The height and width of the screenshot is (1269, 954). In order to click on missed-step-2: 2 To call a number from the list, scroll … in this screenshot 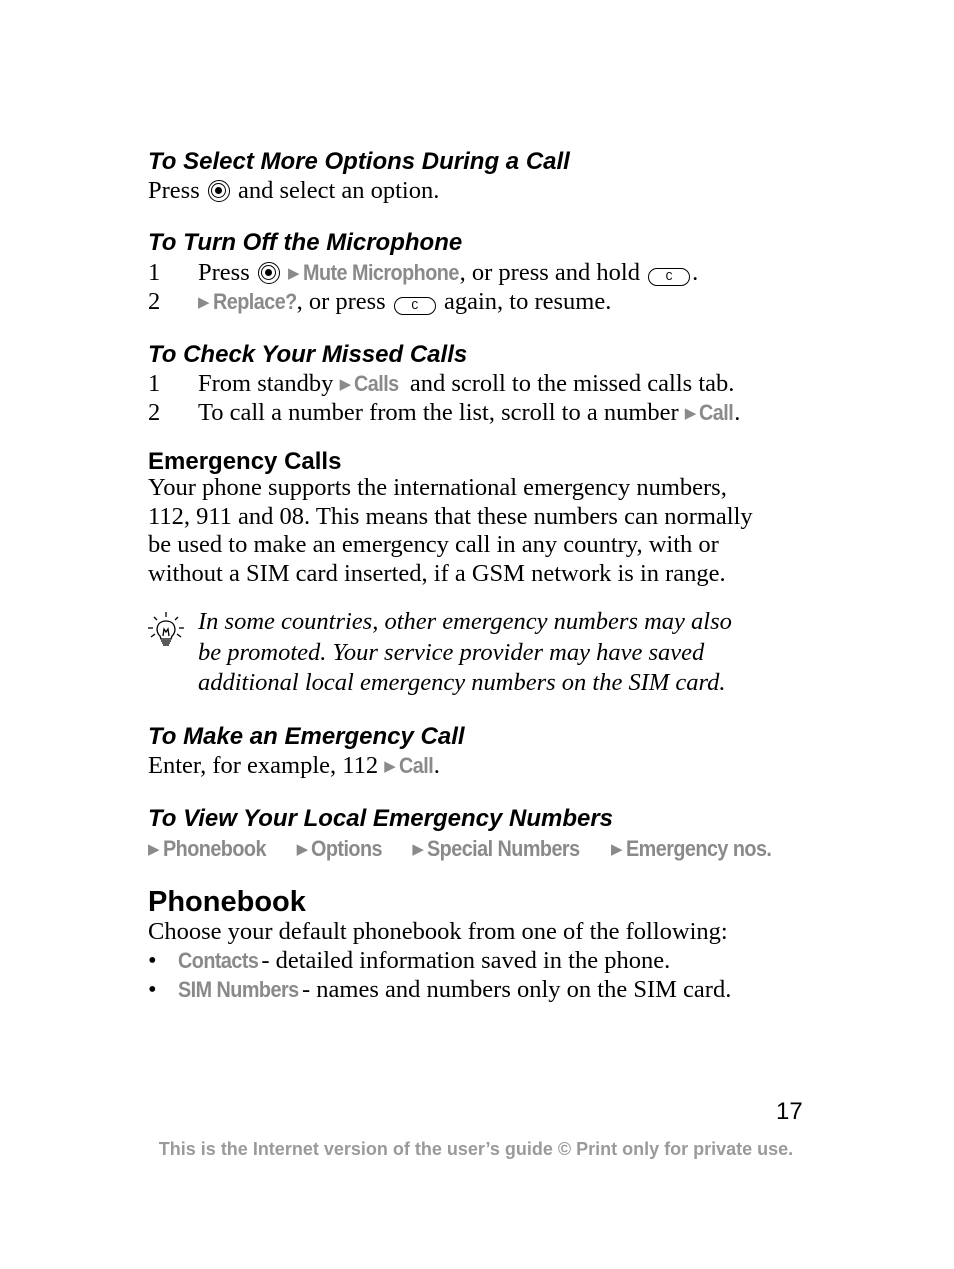, I will do `click(444, 413)`.